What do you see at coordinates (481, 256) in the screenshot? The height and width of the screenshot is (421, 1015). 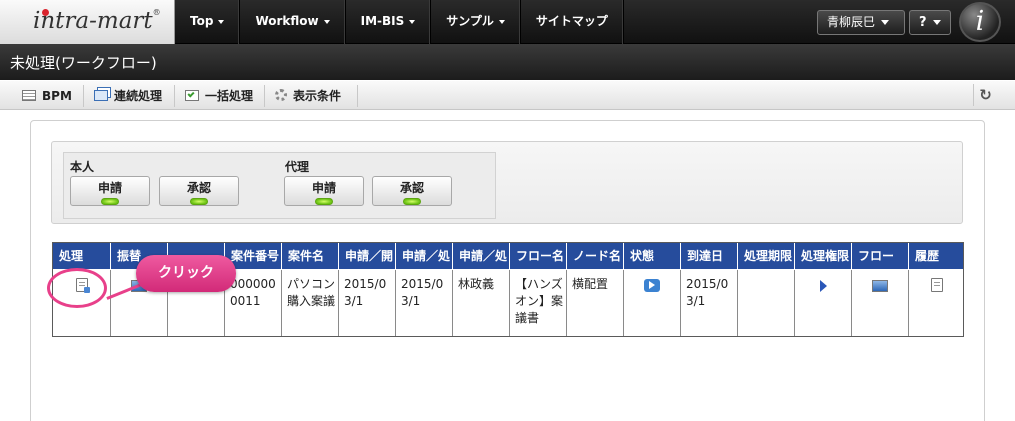 I see `col-applicant: 申請／処` at bounding box center [481, 256].